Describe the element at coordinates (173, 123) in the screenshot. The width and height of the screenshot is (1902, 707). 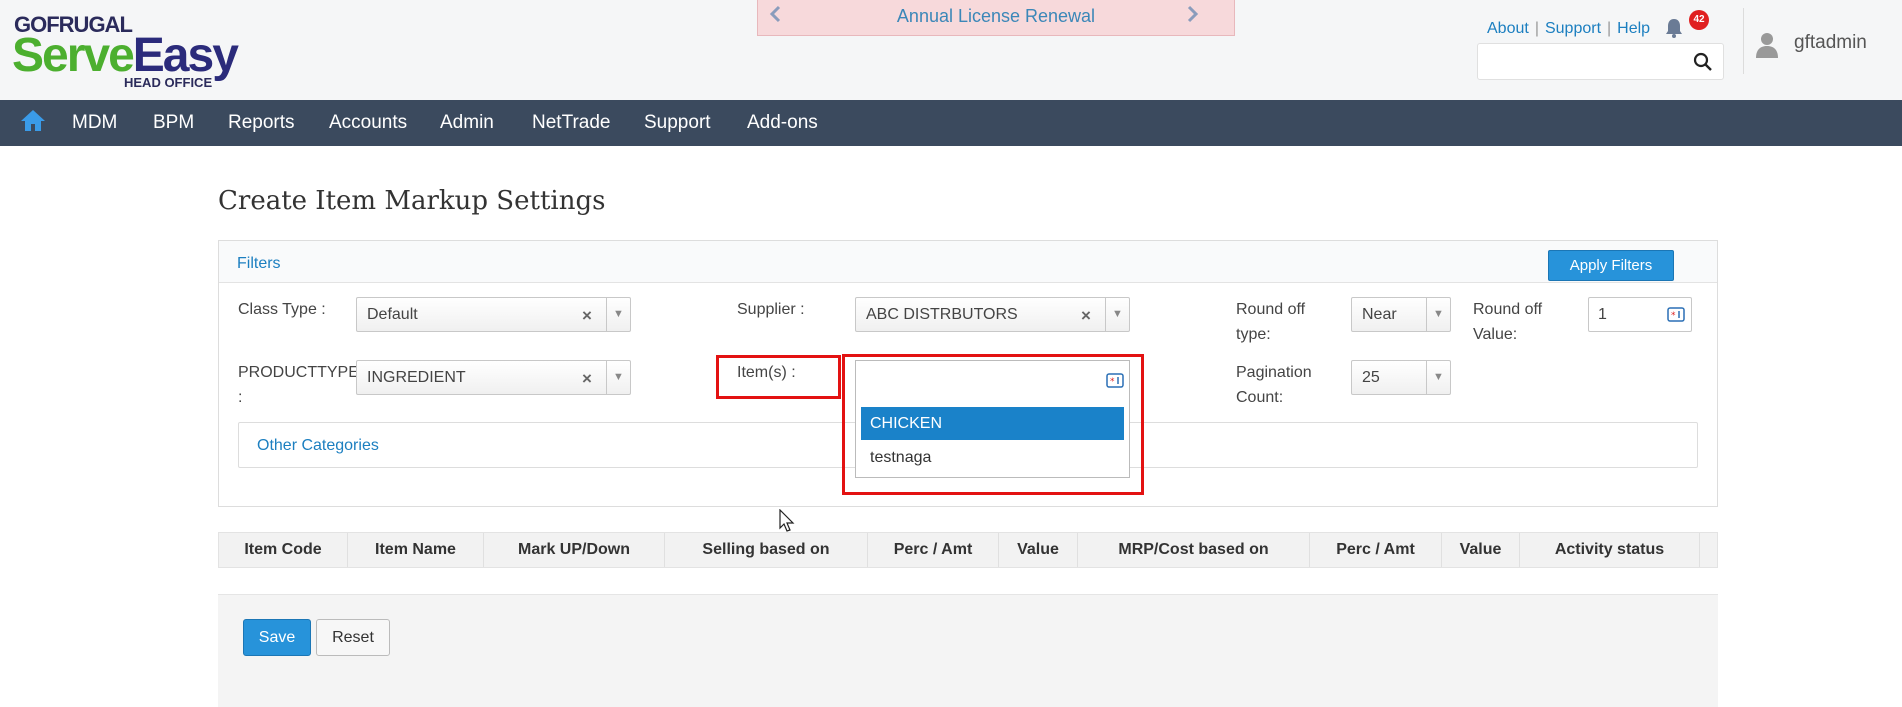
I see `nav-item-bpm: BPM` at that location.